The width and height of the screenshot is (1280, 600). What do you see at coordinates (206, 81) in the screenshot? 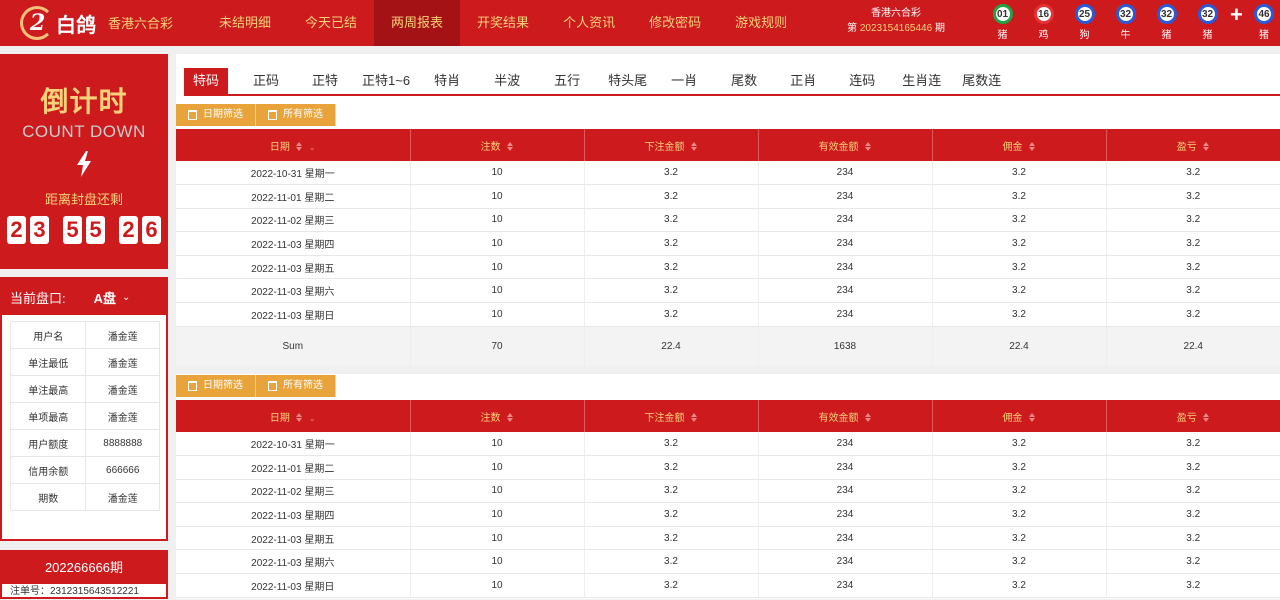
I see `tab-te-ma: 特码` at bounding box center [206, 81].